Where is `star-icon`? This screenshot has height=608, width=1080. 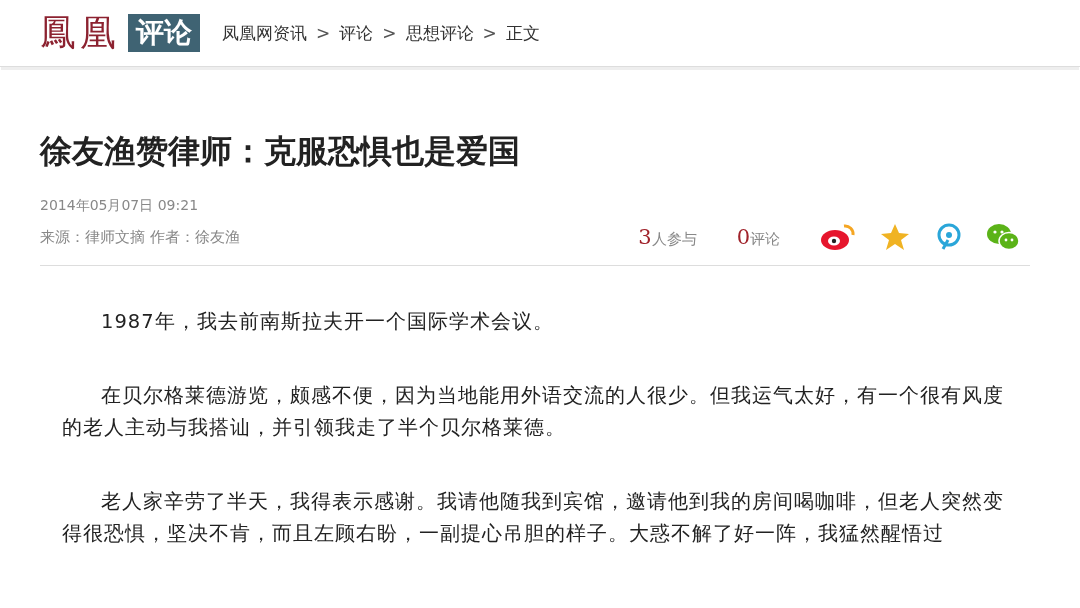 star-icon is located at coordinates (895, 237).